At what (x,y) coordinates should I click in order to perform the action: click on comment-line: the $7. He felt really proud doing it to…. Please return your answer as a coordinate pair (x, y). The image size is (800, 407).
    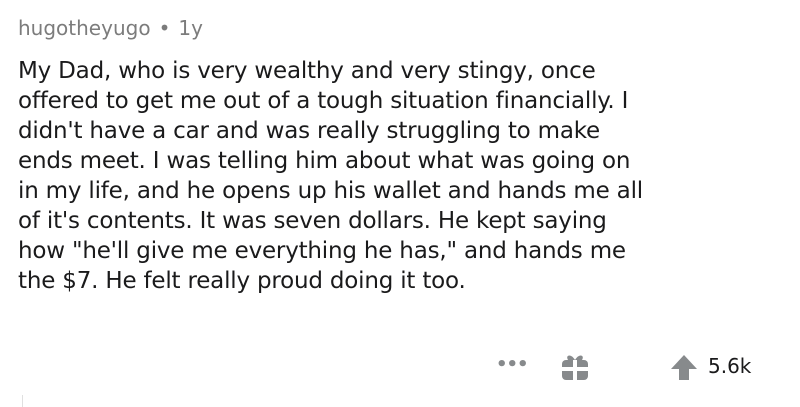
    Looking at the image, I should click on (242, 281).